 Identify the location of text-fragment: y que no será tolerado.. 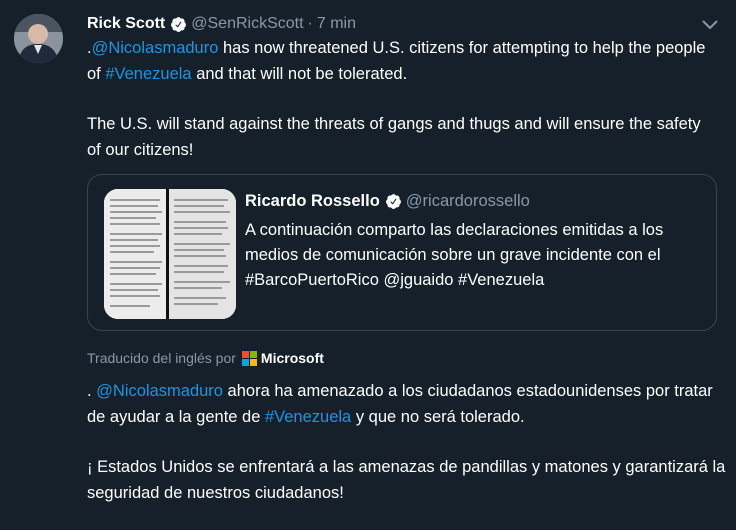
(438, 417).